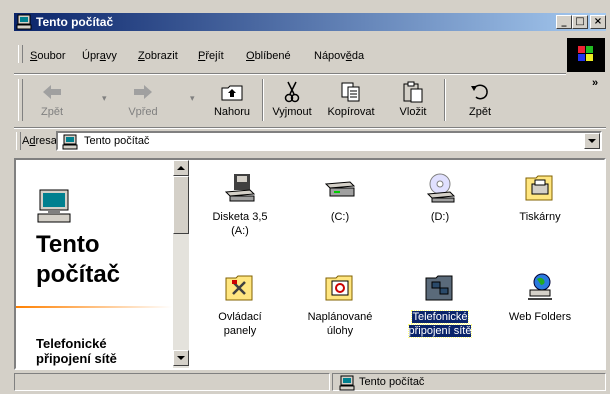 The width and height of the screenshot is (610, 394). Describe the element at coordinates (20, 100) in the screenshot. I see `toolbar-grip` at that location.